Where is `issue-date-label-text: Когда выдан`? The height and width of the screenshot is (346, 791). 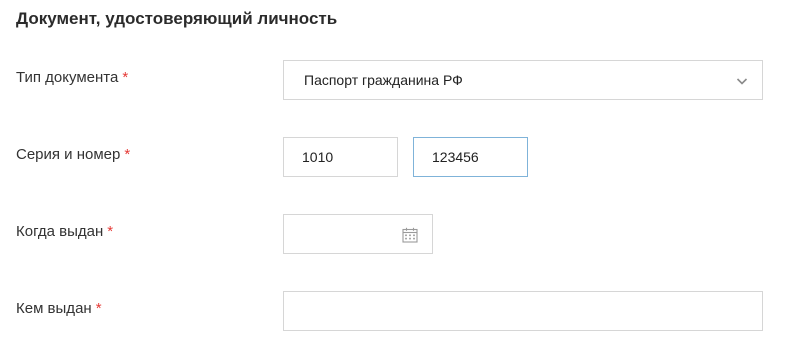
issue-date-label-text: Когда выдан is located at coordinates (60, 231).